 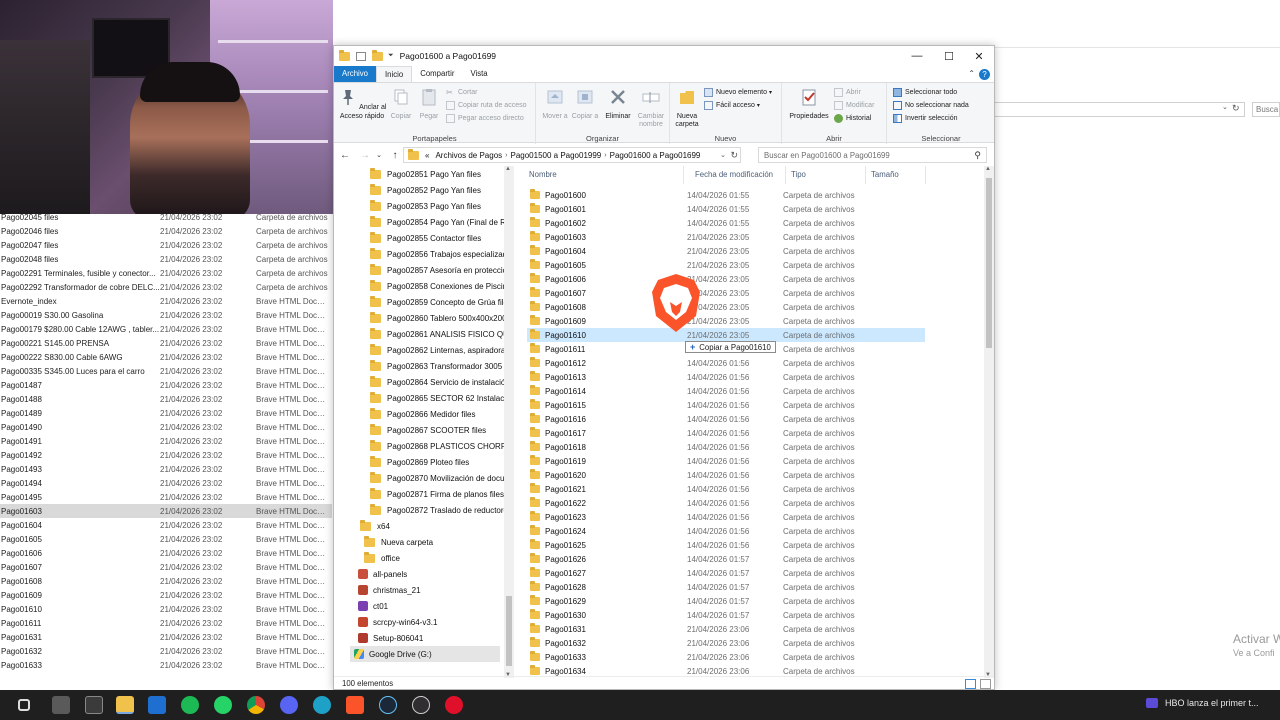 What do you see at coordinates (738, 92) in the screenshot?
I see `new-item-button: Nuevo elemento ▾` at bounding box center [738, 92].